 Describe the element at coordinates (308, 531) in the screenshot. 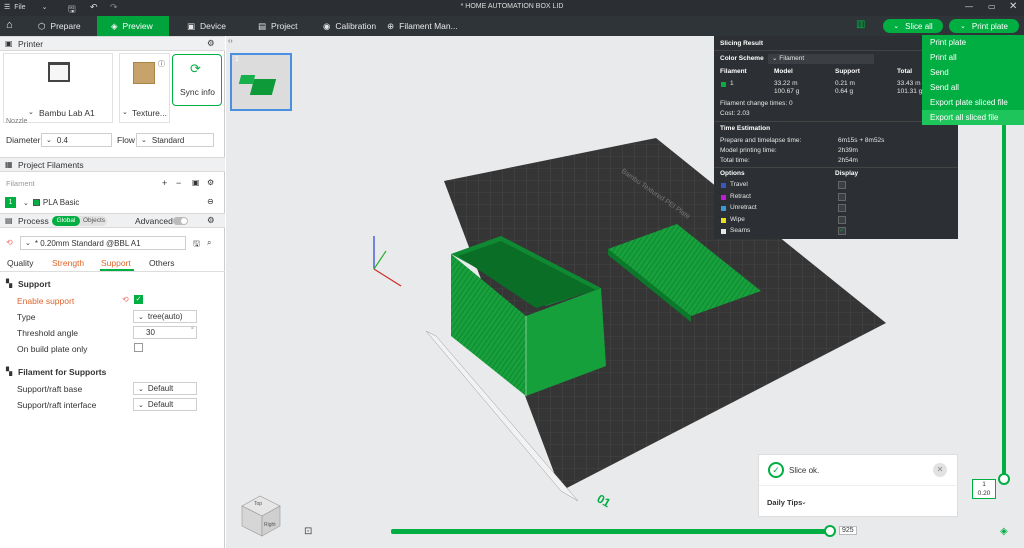

I see `fit-view-icon: ⊡` at that location.